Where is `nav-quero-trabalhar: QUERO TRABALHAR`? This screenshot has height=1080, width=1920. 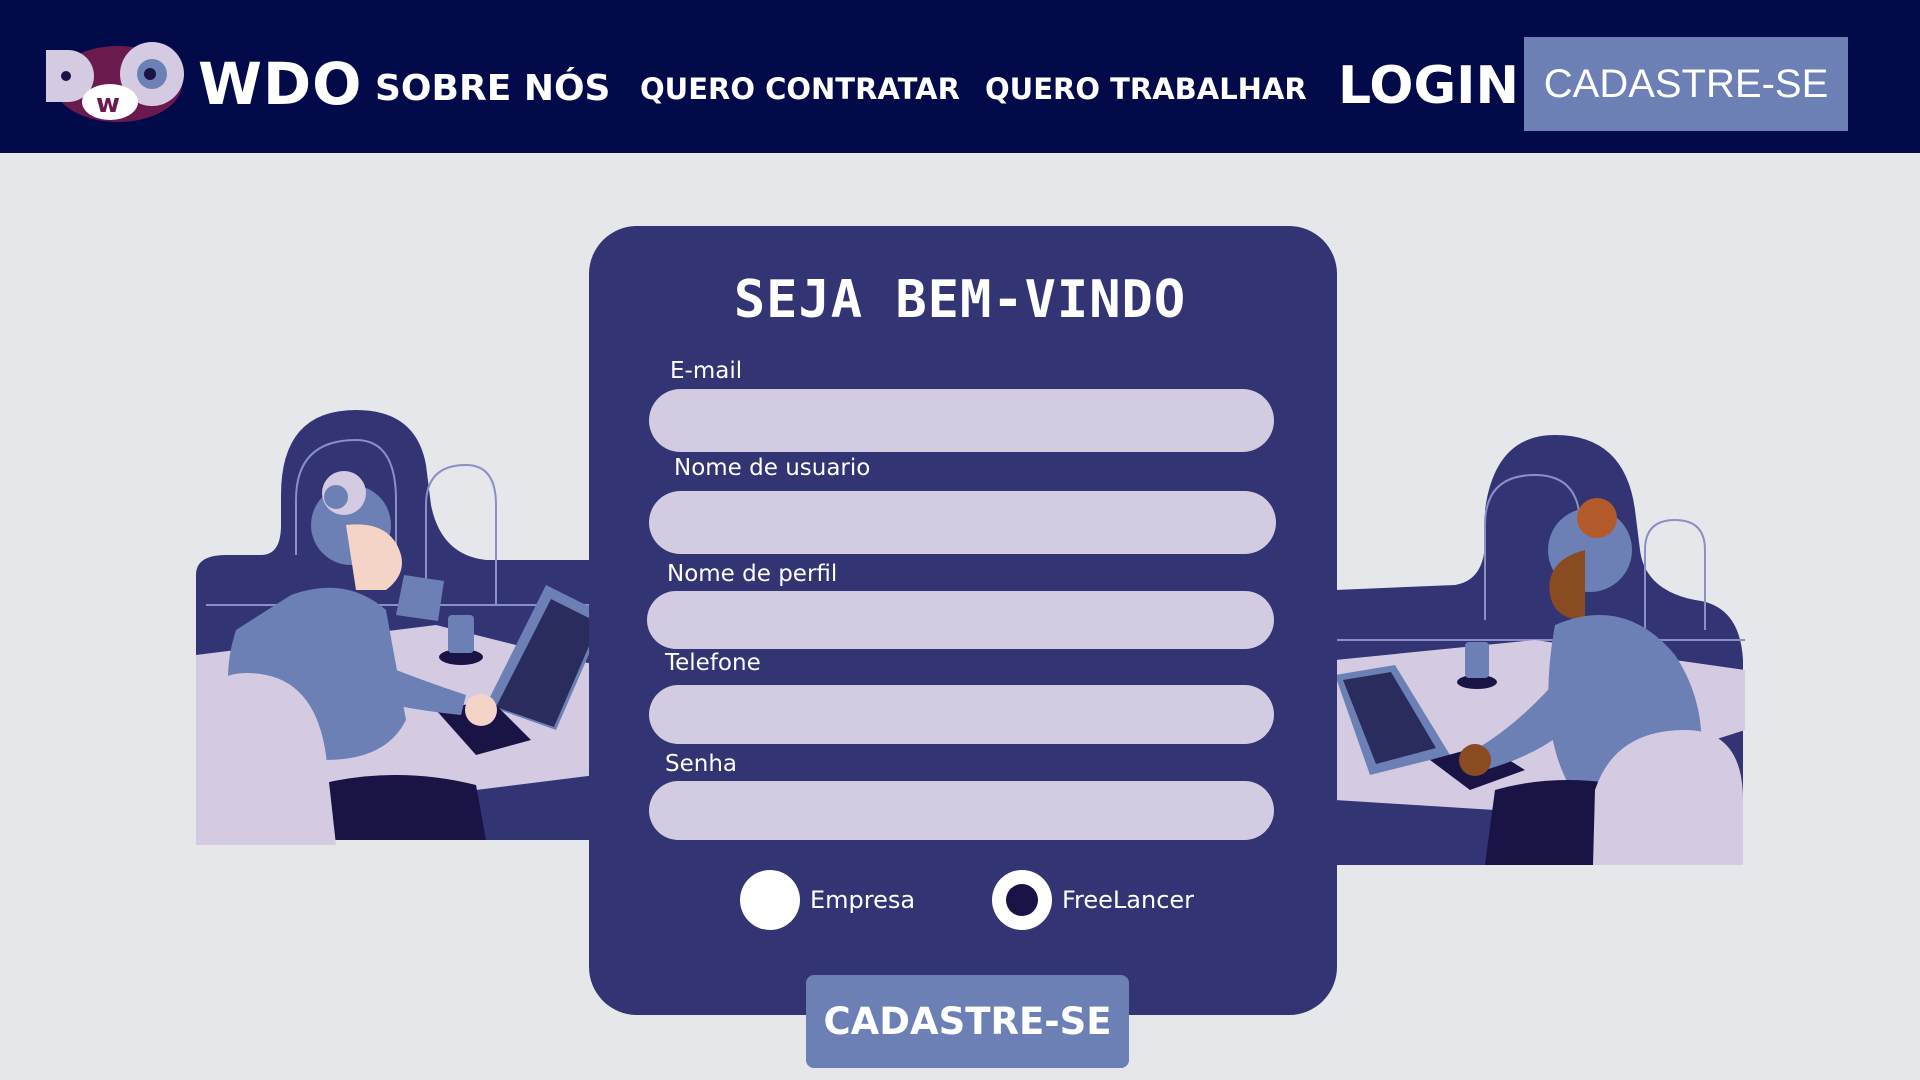
nav-quero-trabalhar: QUERO TRABALHAR is located at coordinates (1146, 89).